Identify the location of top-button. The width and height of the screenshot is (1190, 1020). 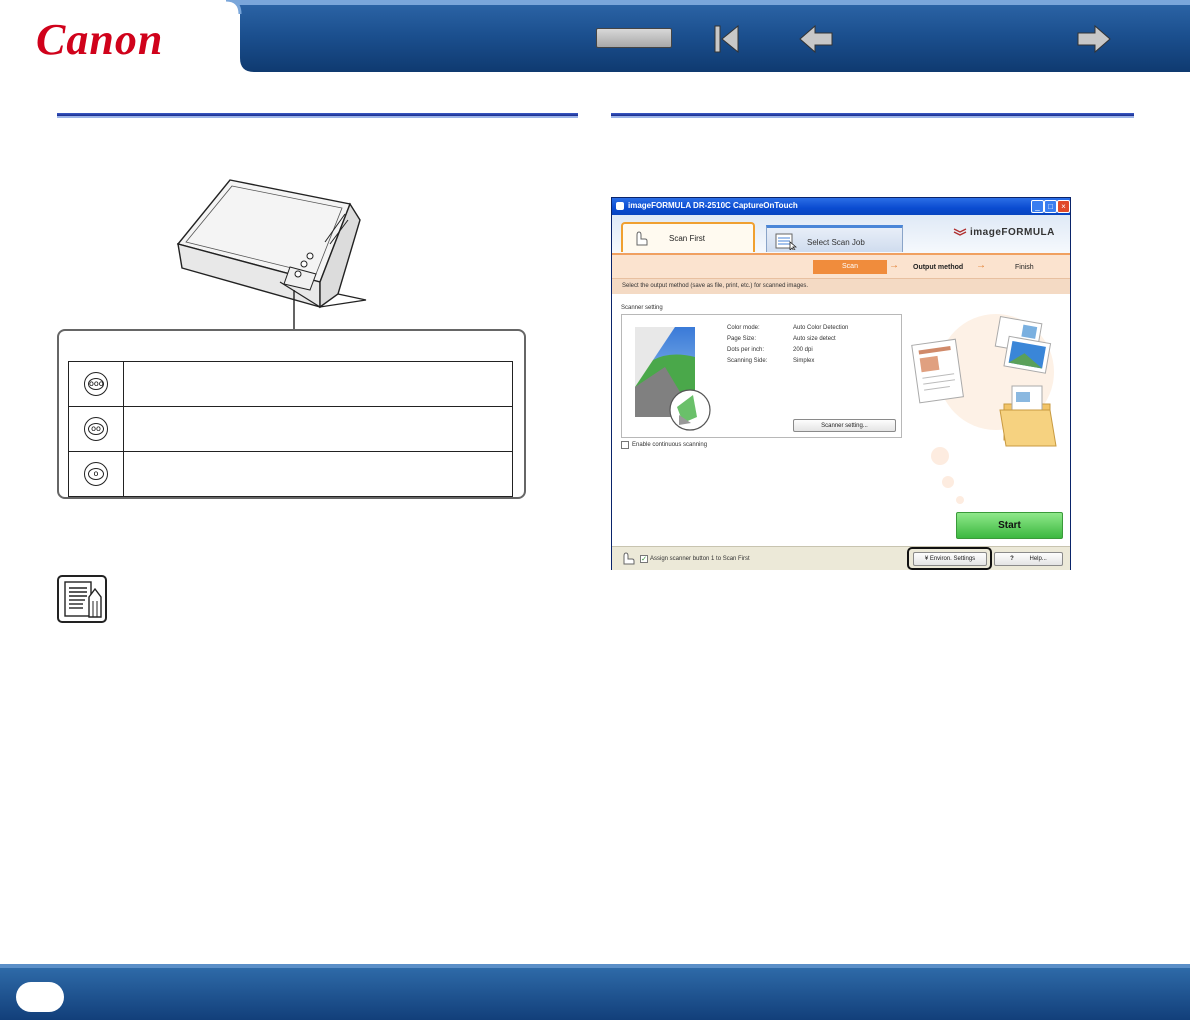
(634, 38).